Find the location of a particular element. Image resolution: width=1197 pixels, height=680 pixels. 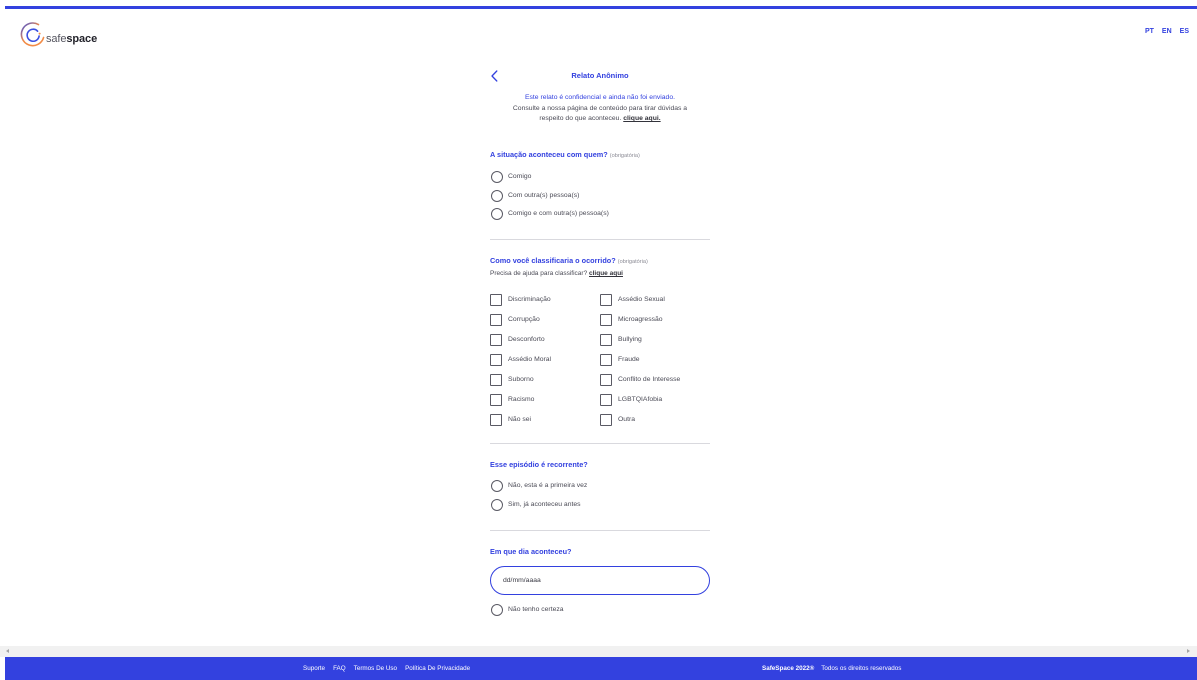

category-option-desconforto: Desconforto is located at coordinates (517, 340).